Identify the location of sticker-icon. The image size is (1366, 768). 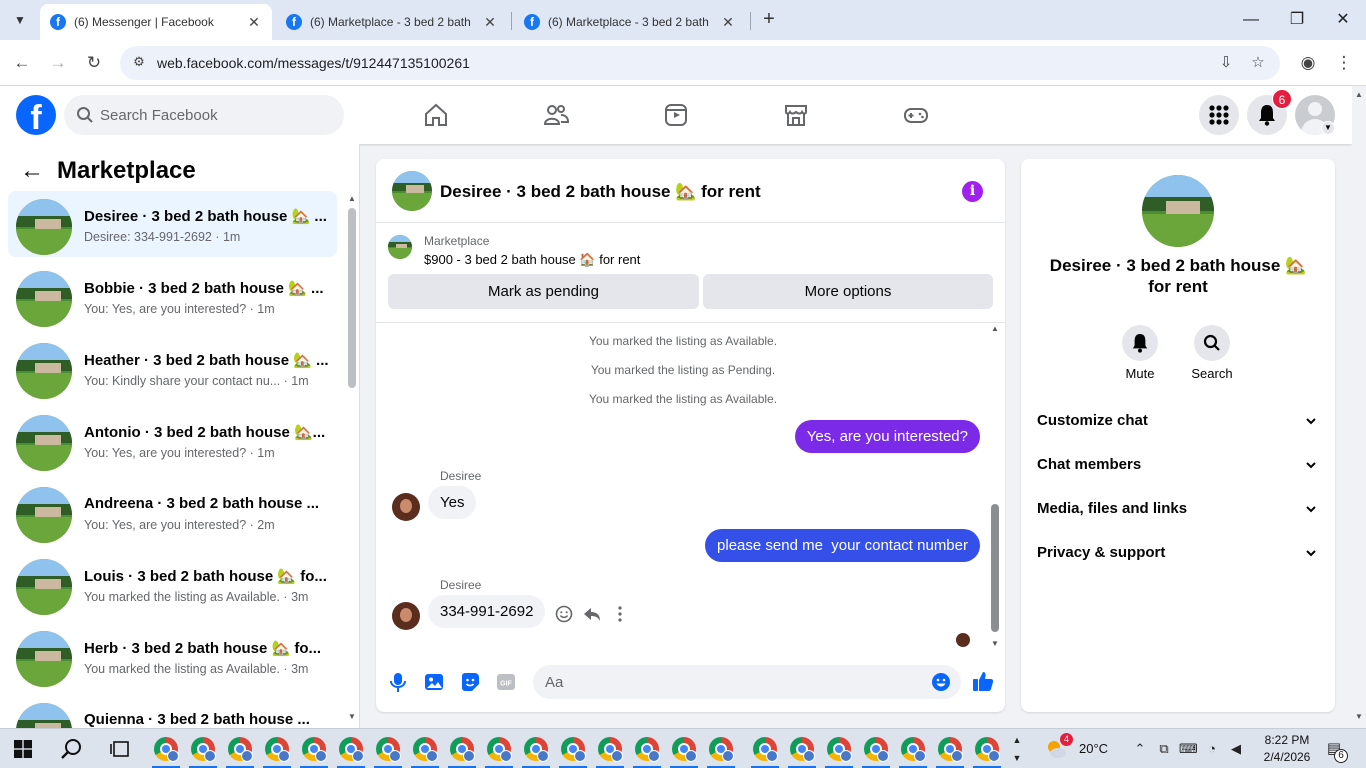
(470, 682).